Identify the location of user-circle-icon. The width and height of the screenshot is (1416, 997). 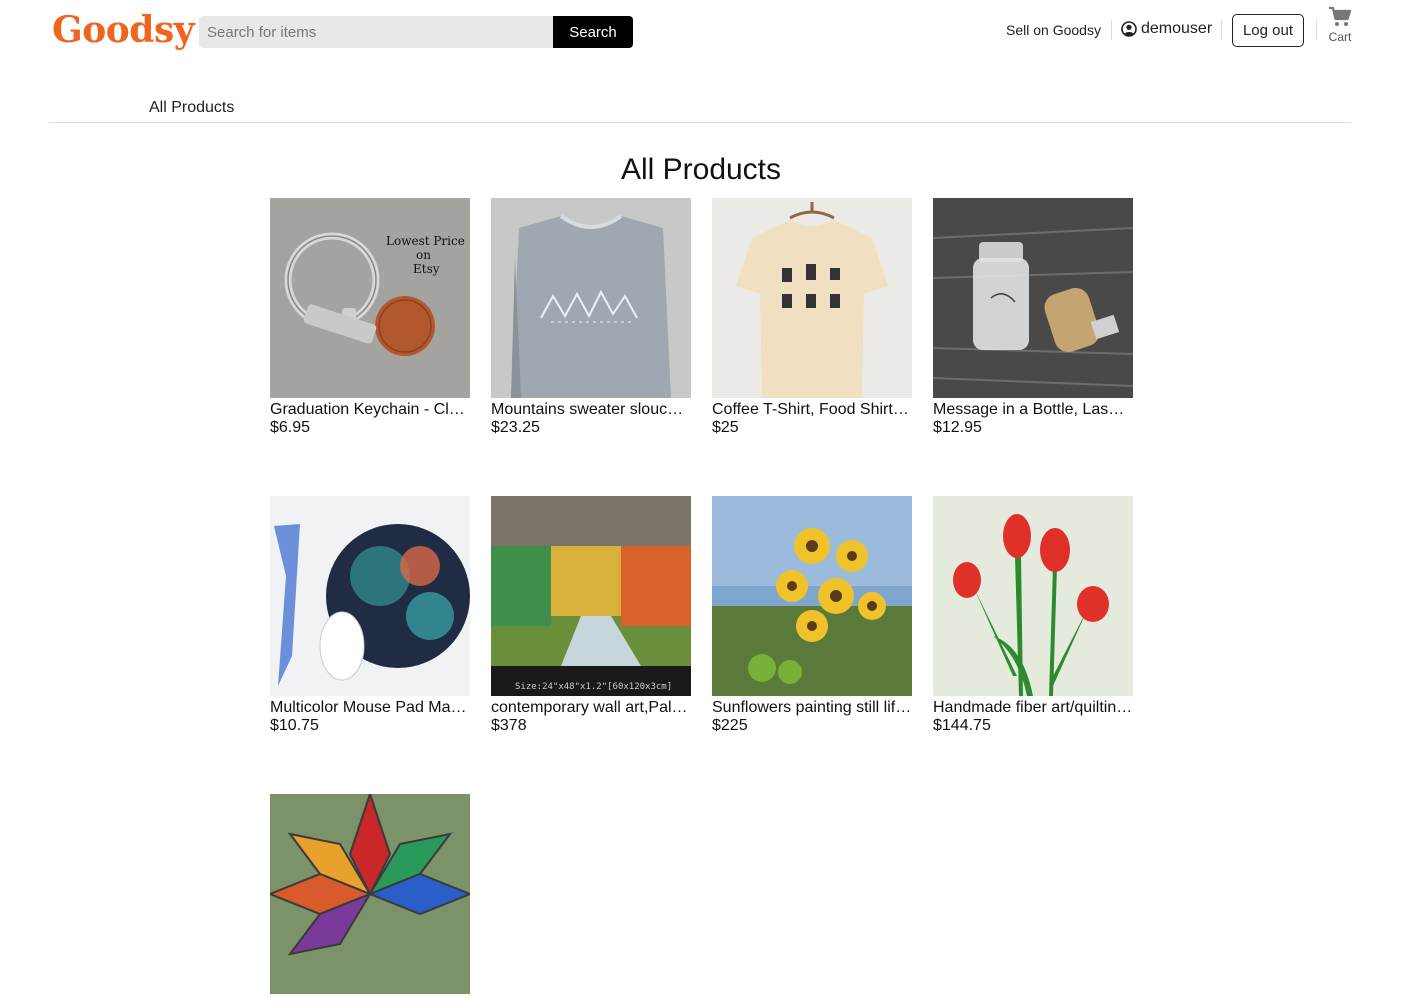
(1129, 29).